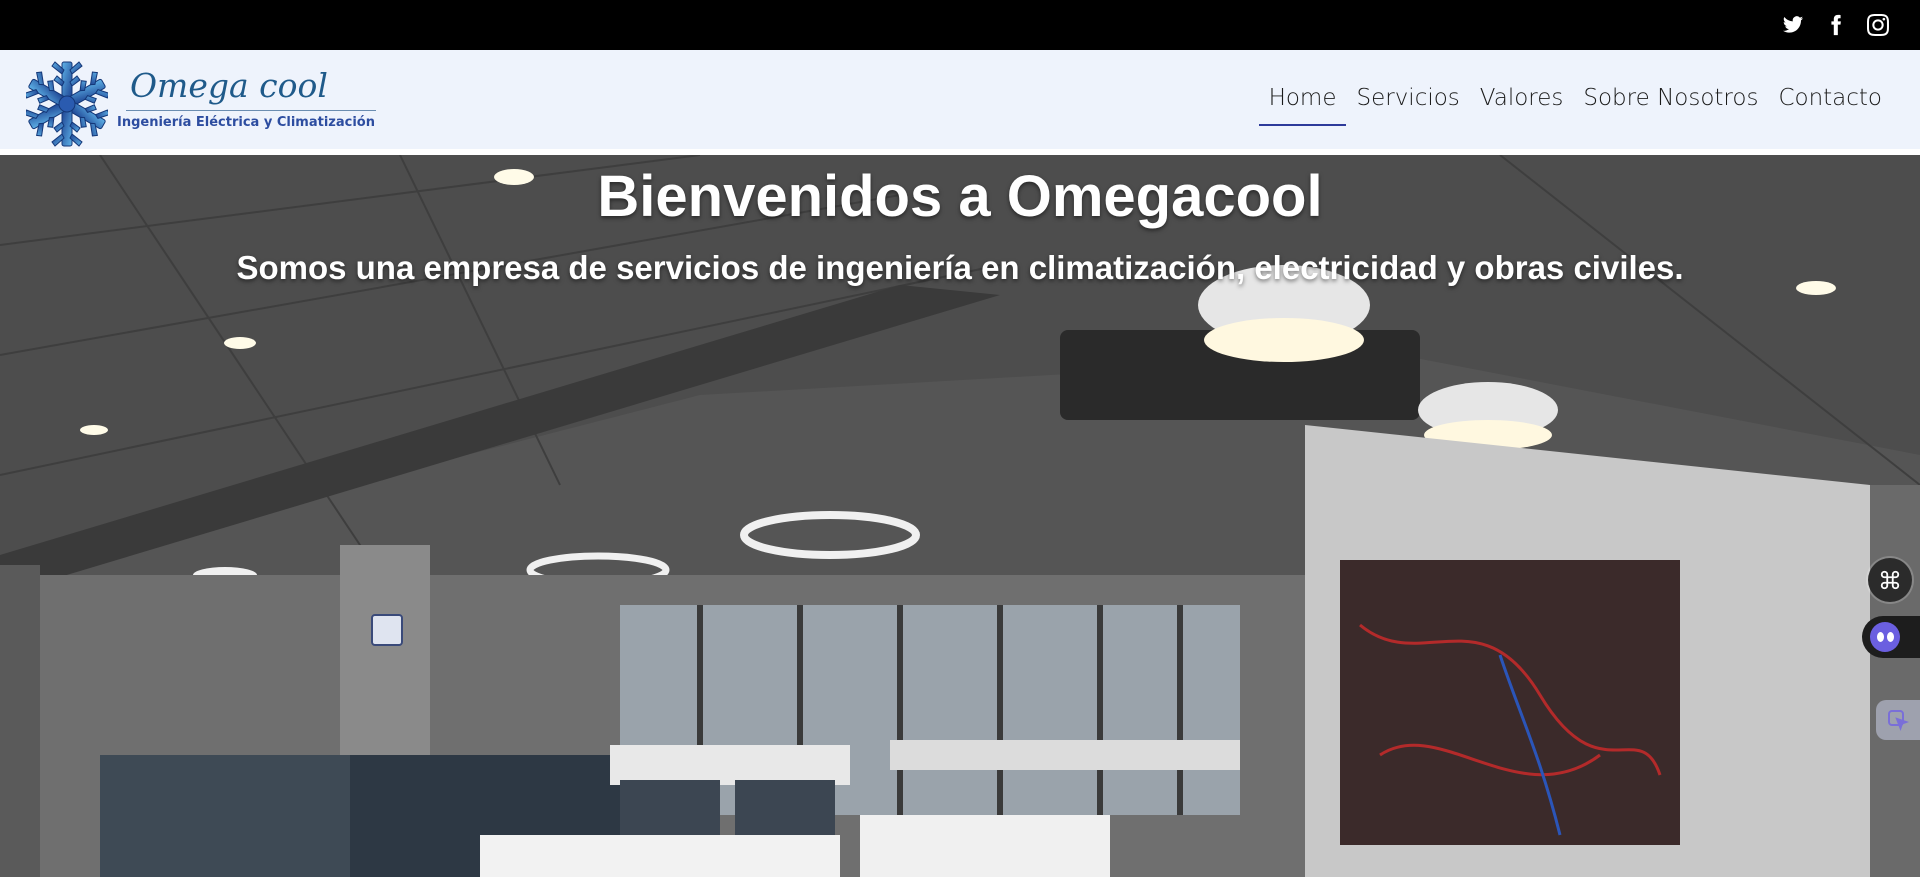 This screenshot has height=877, width=1920. What do you see at coordinates (1885, 637) in the screenshot?
I see `chatbot-face` at bounding box center [1885, 637].